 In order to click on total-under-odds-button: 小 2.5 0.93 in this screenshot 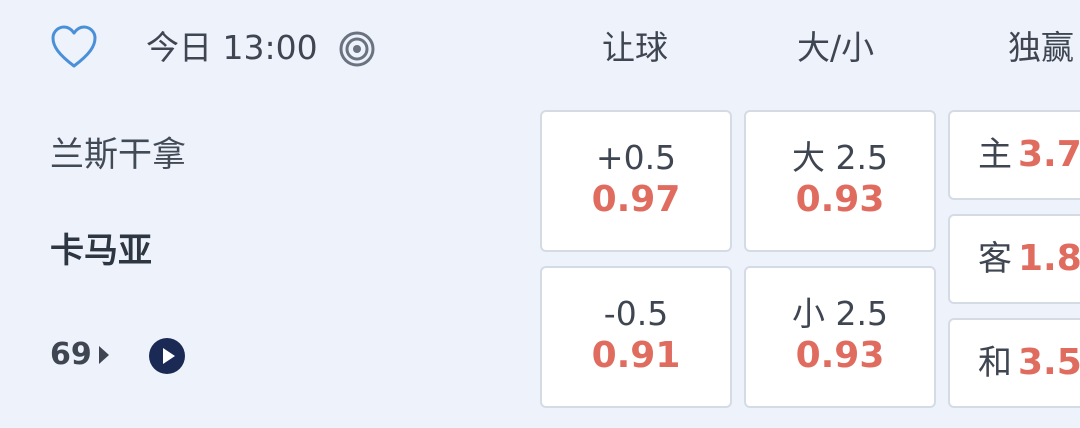, I will do `click(840, 337)`.